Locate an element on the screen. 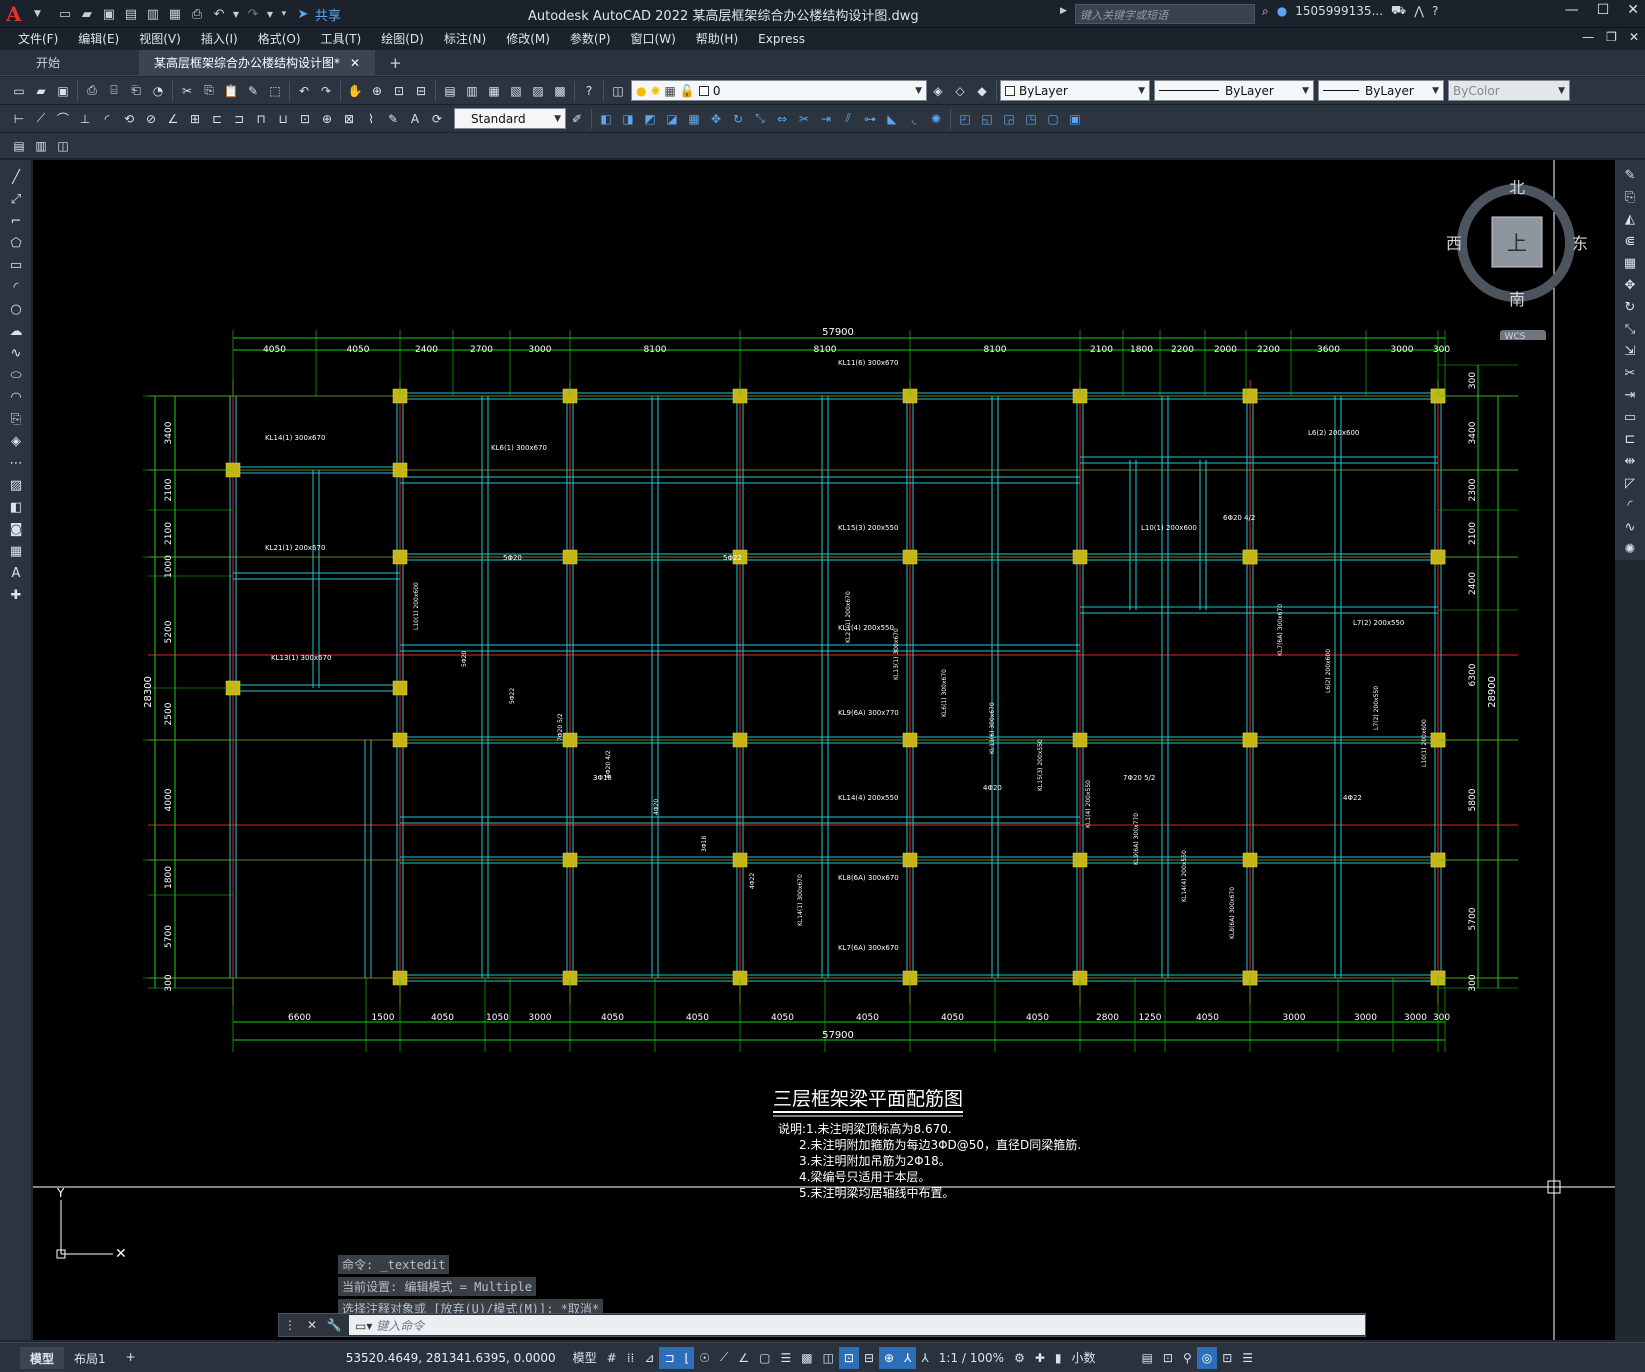  lineweight-icon: ☰ is located at coordinates (785, 1358).